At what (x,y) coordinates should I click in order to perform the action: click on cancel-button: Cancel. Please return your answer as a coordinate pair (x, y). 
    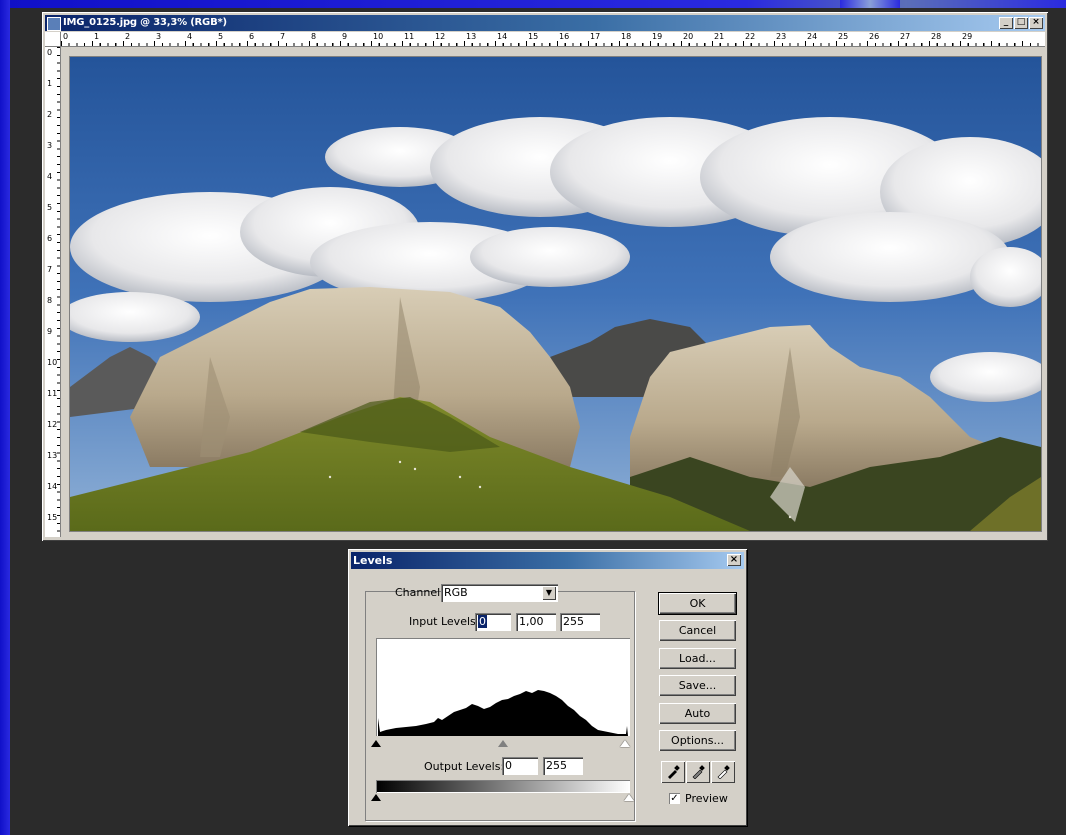
    Looking at the image, I should click on (697, 630).